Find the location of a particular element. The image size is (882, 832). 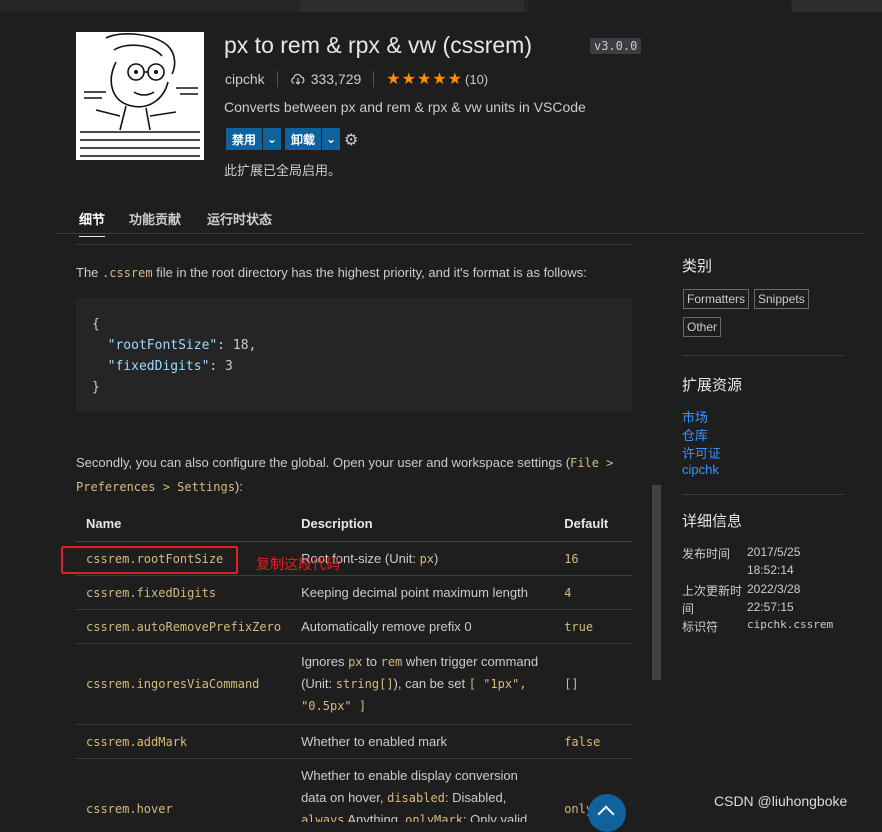

setting-default: 4 is located at coordinates (593, 592).